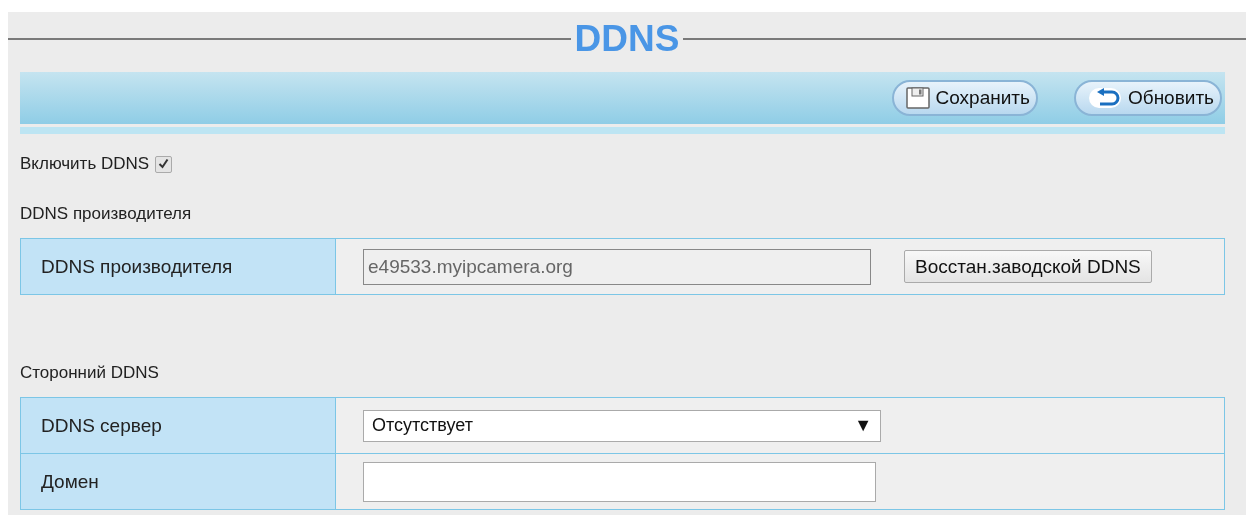 This screenshot has height=515, width=1246. What do you see at coordinates (90, 373) in the screenshot?
I see `section-heading: Сторонний DDNS` at bounding box center [90, 373].